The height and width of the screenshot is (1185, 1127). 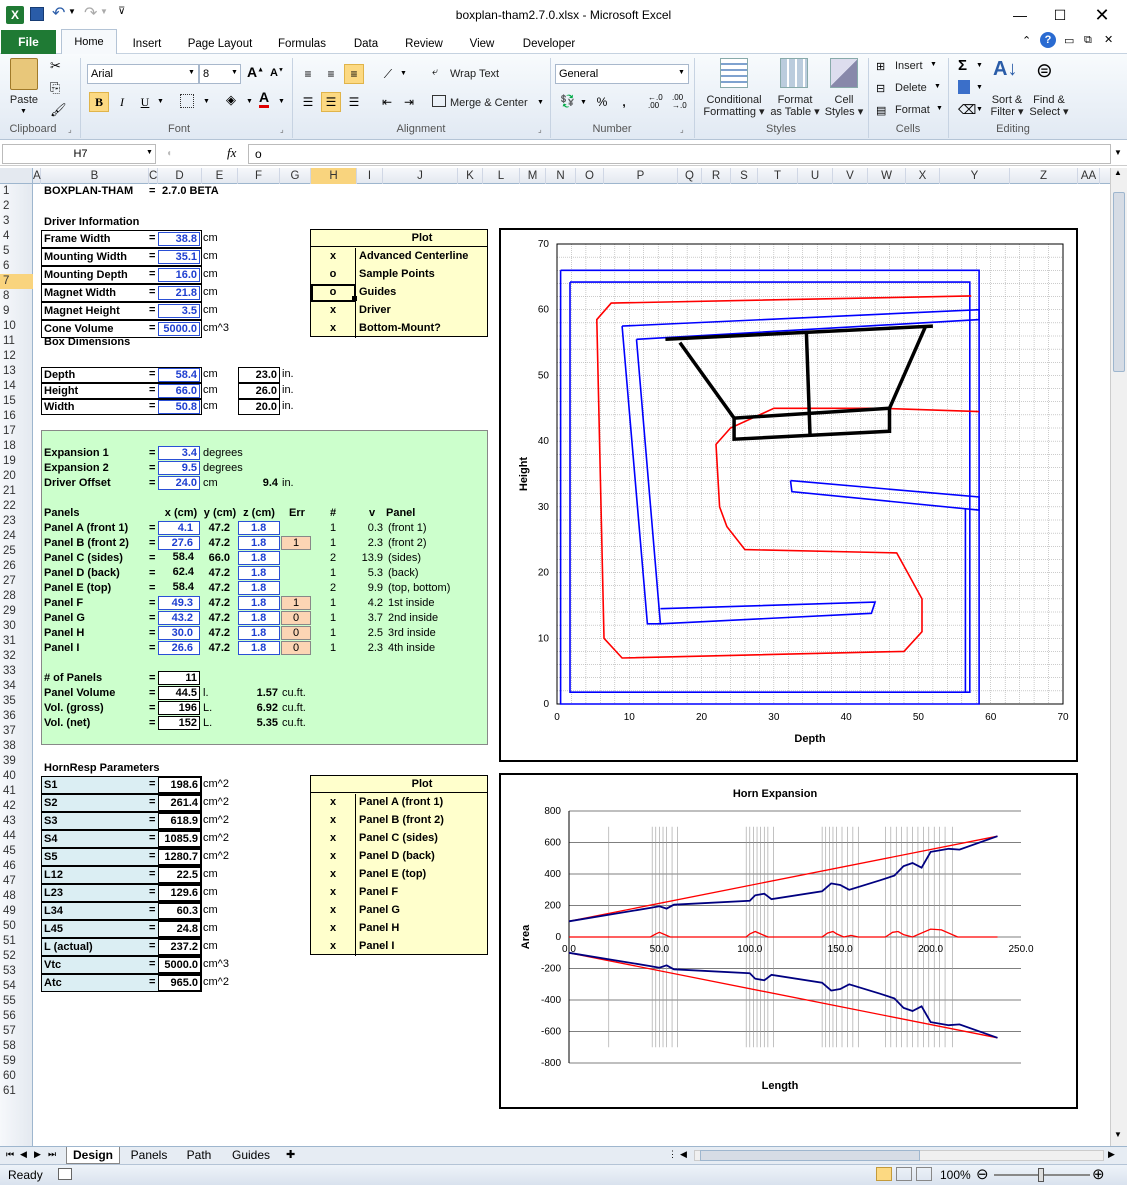 What do you see at coordinates (179, 633) in the screenshot?
I see `panel-x-value: 30.0` at bounding box center [179, 633].